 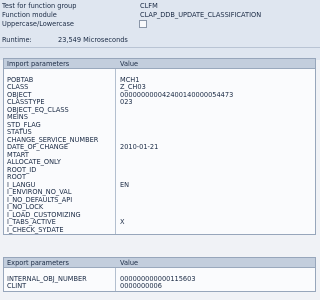 I want to click on table-row: I_NO_DEFAULTS_API, so click(x=159, y=200).